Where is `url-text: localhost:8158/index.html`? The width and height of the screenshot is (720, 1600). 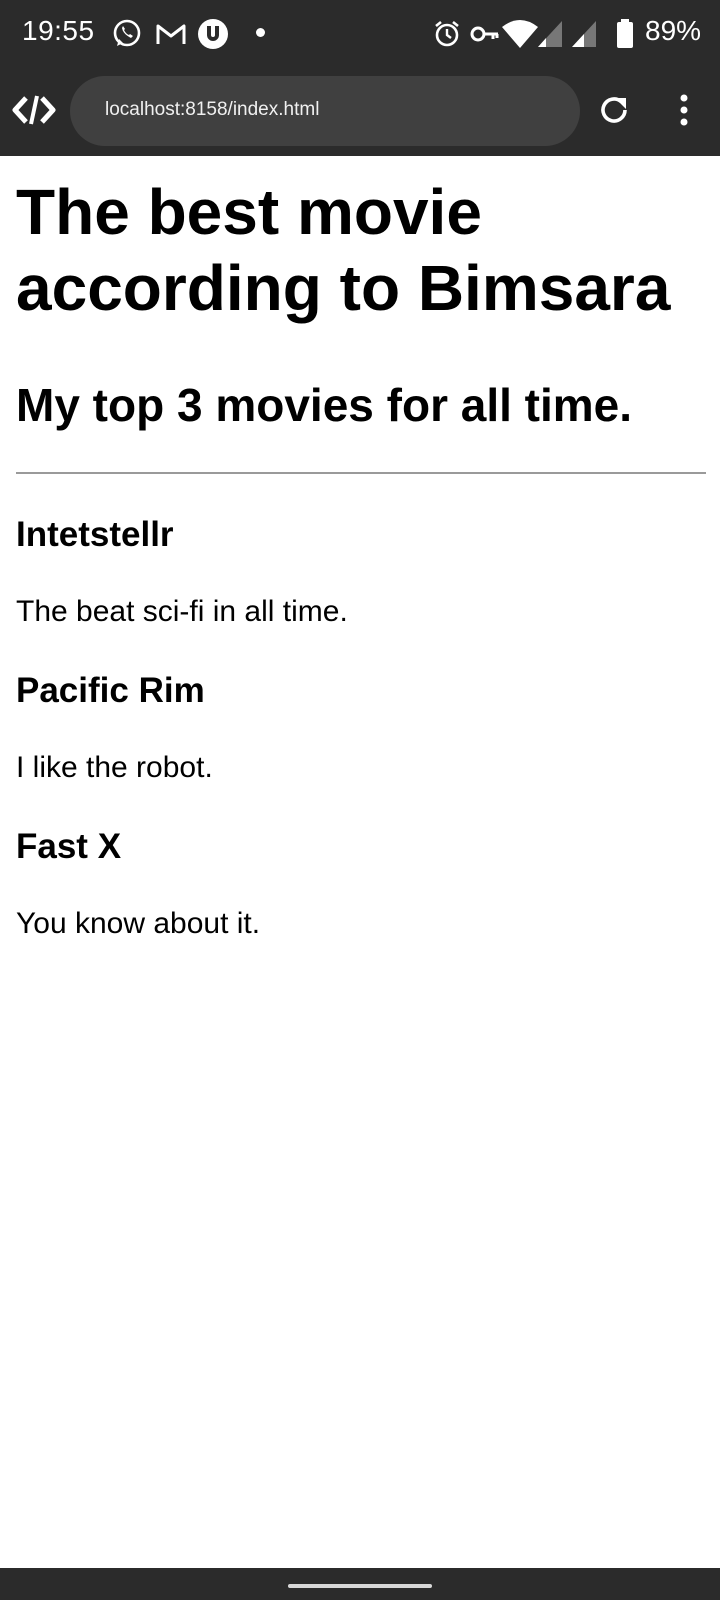
url-text: localhost:8158/index.html is located at coordinates (212, 110).